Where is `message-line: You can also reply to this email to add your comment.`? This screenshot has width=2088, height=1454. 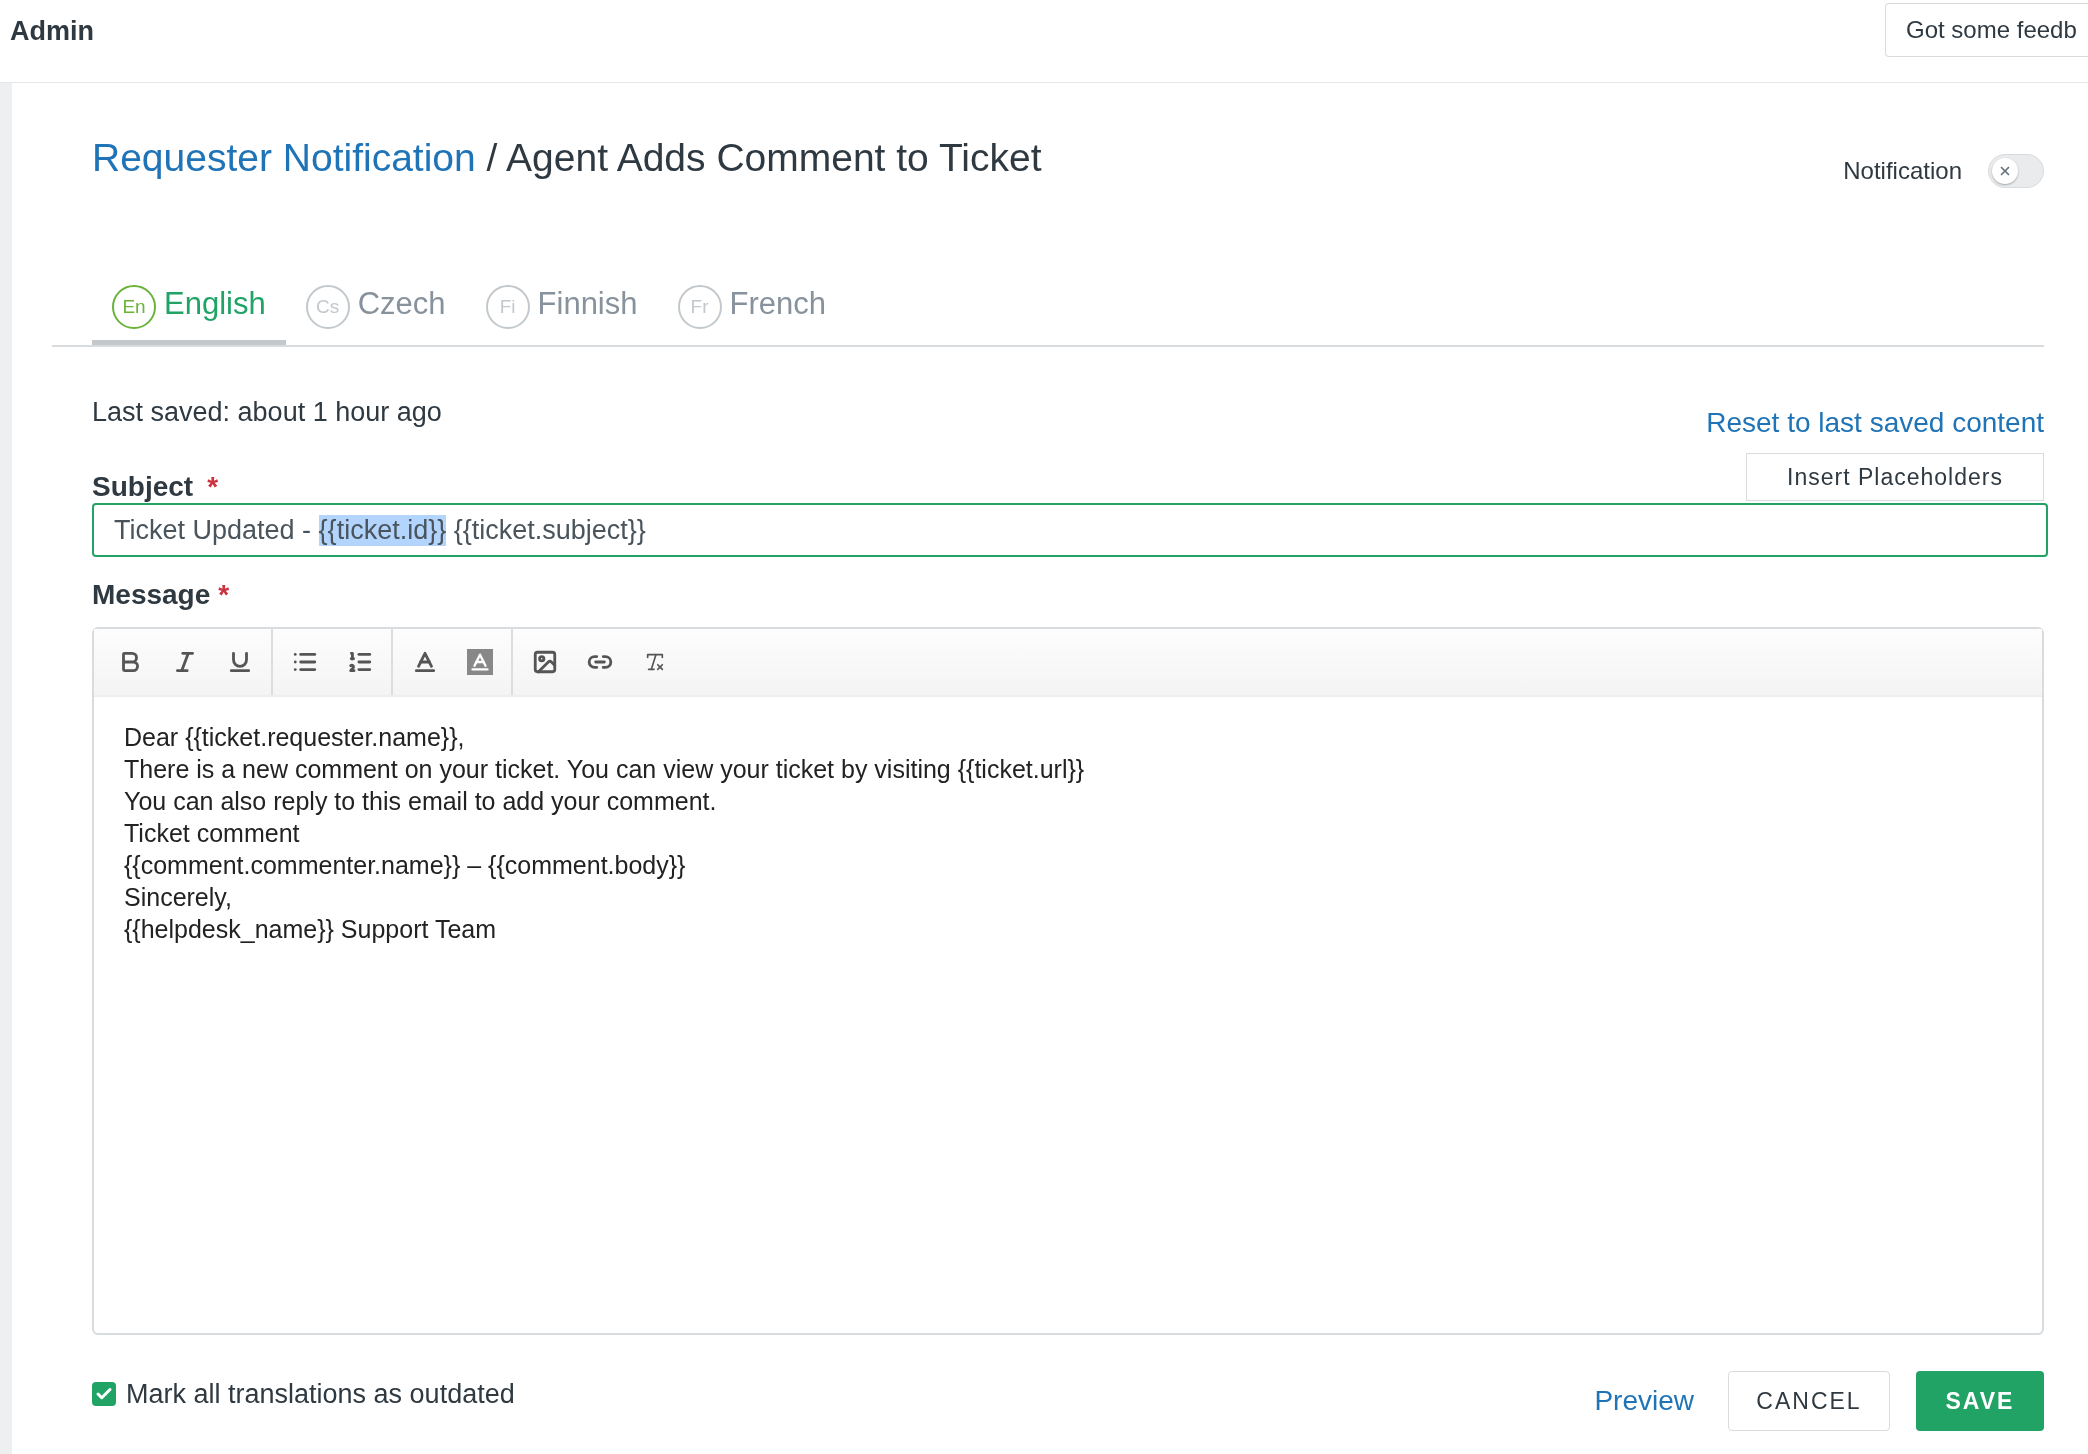 message-line: You can also reply to this email to add your comment. is located at coordinates (421, 801).